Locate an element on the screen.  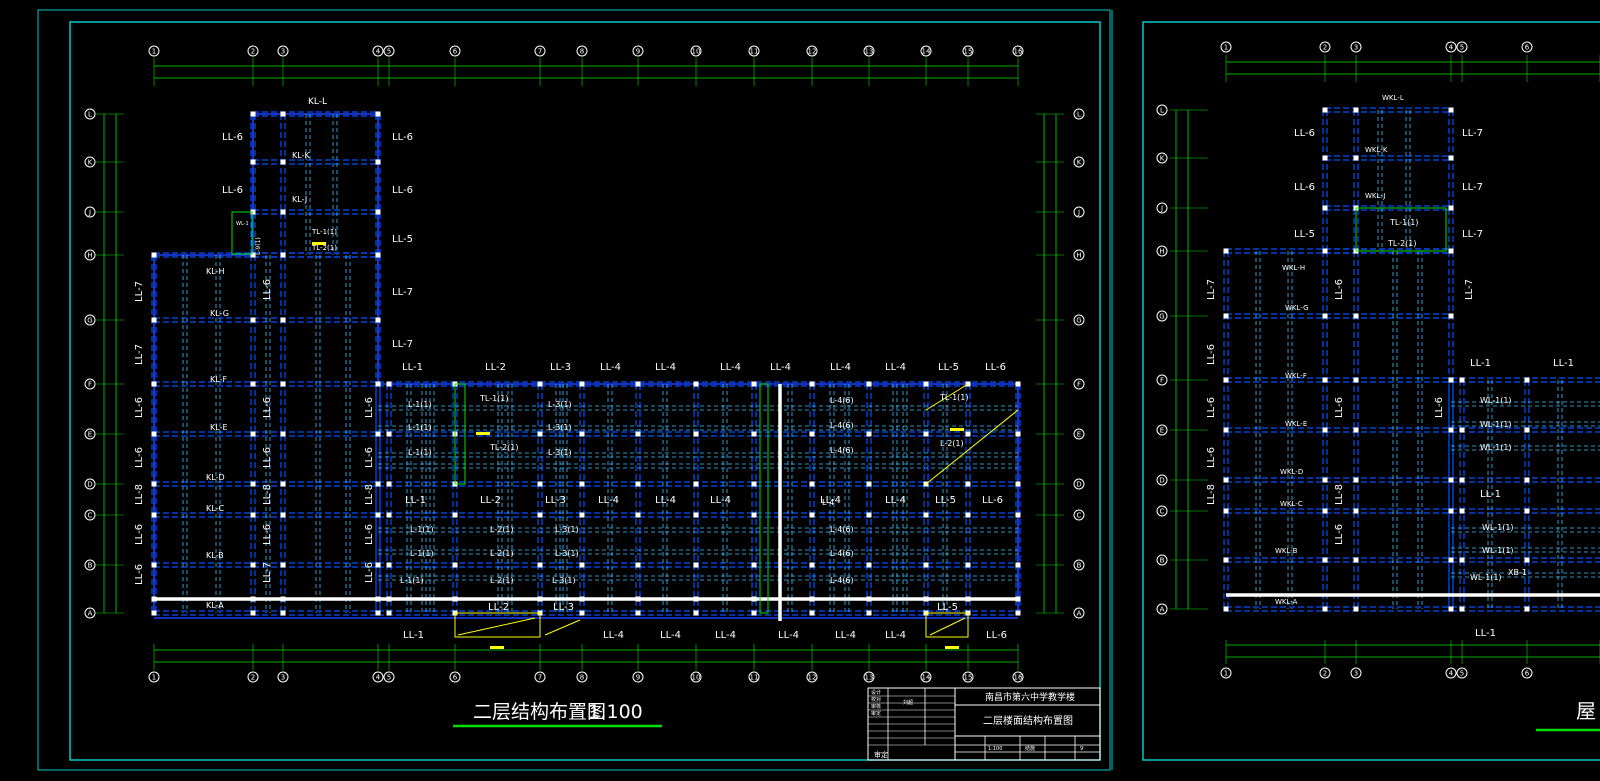
axis-bubble-bottom-label: 14 is located at coordinates (926, 678).